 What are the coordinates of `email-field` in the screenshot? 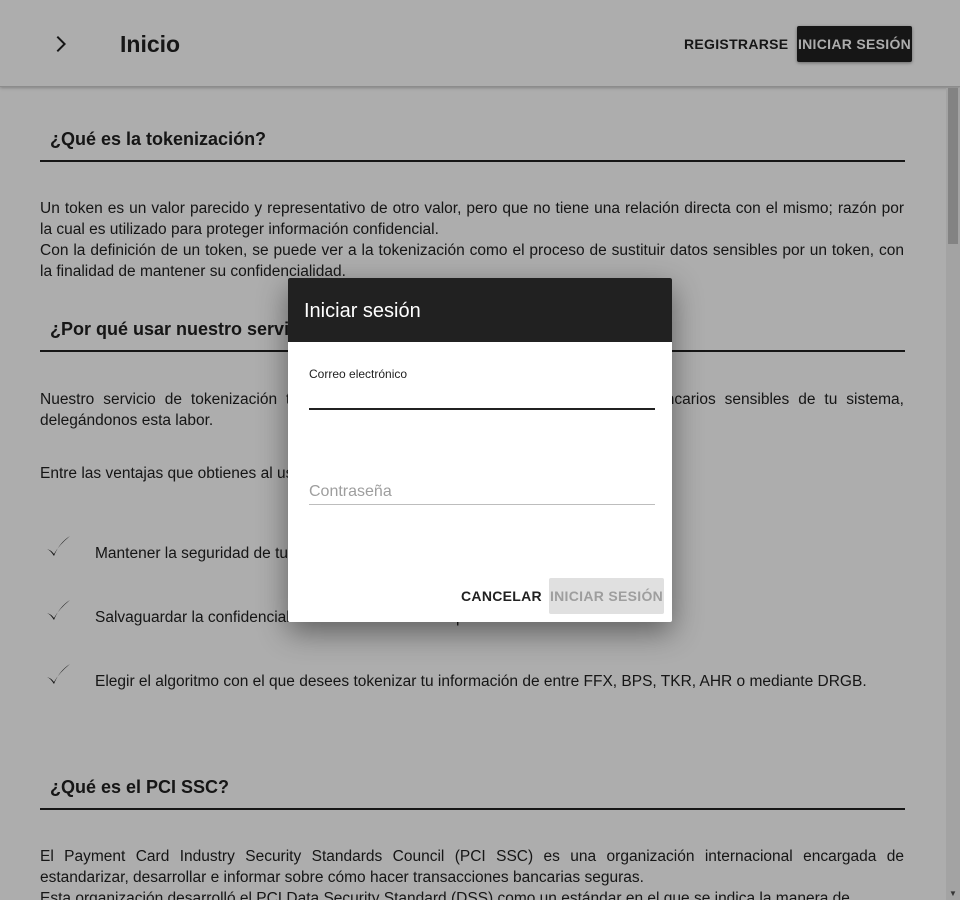 It's located at (482, 396).